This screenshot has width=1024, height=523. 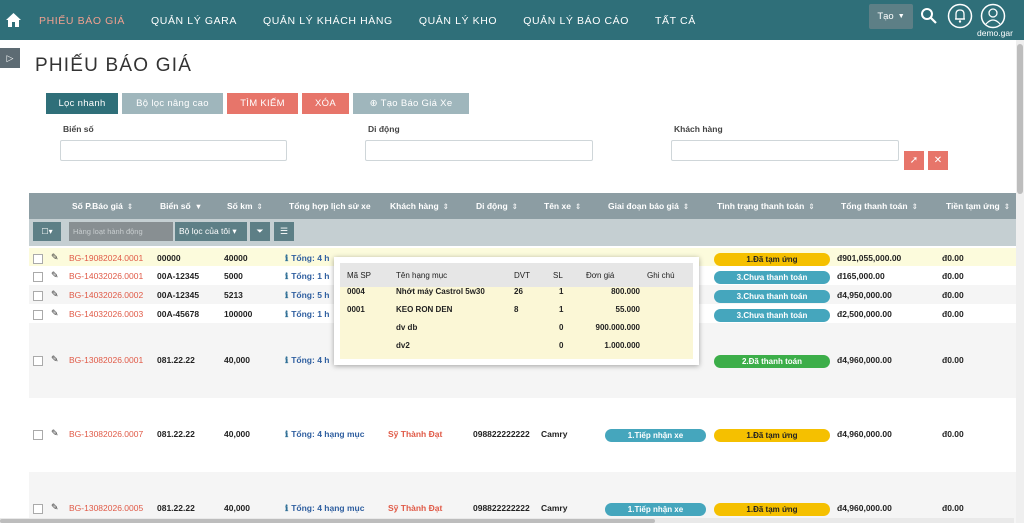 What do you see at coordinates (106, 434) in the screenshot?
I see `quote-code-link: BG-13082026.0007` at bounding box center [106, 434].